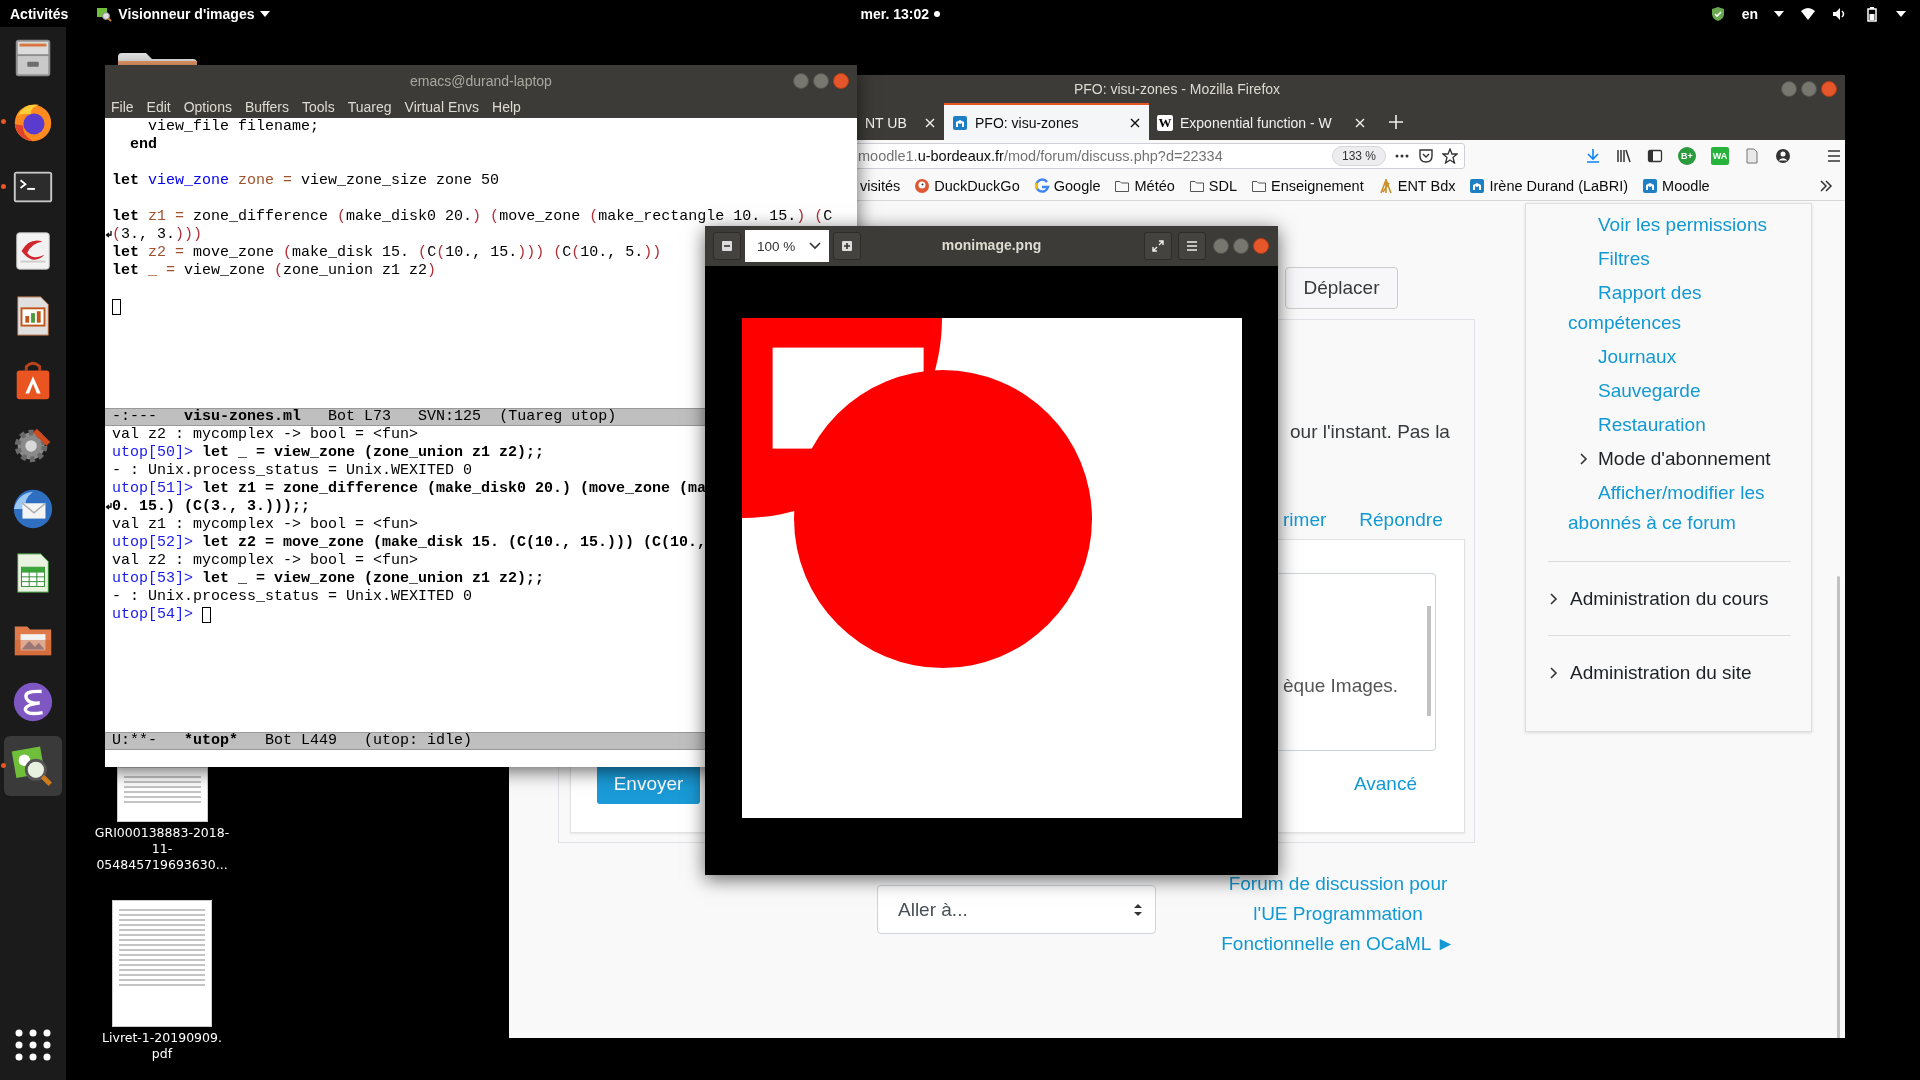 This screenshot has height=1080, width=1920. I want to click on menu-button, so click(1192, 246).